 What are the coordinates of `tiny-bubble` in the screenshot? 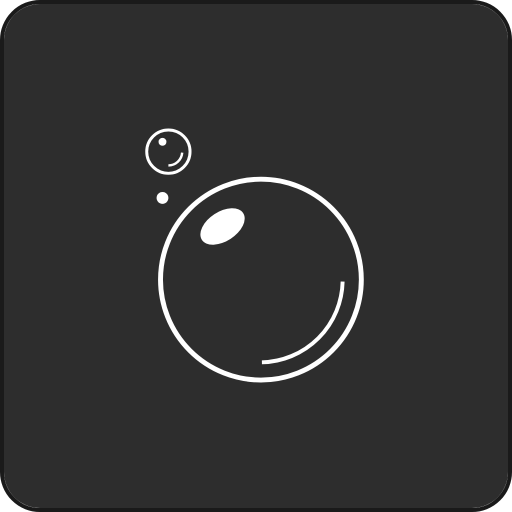 It's located at (162, 198).